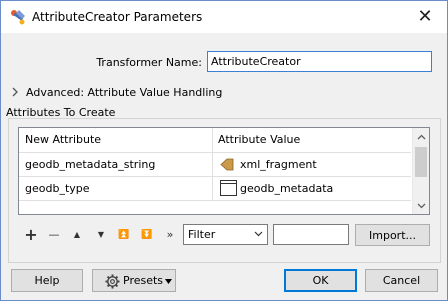 This screenshot has width=448, height=301. Describe the element at coordinates (202, 234) in the screenshot. I see `filter-selected-value: Filter` at that location.